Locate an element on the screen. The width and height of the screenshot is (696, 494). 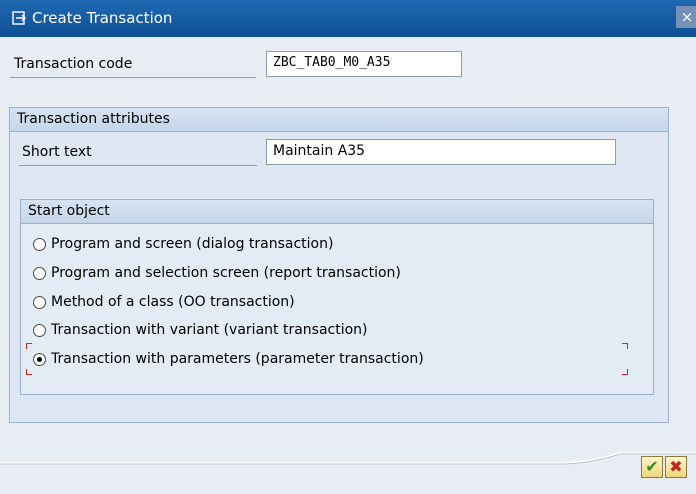
radio-label: Program and screen (dialog transaction) is located at coordinates (192, 244).